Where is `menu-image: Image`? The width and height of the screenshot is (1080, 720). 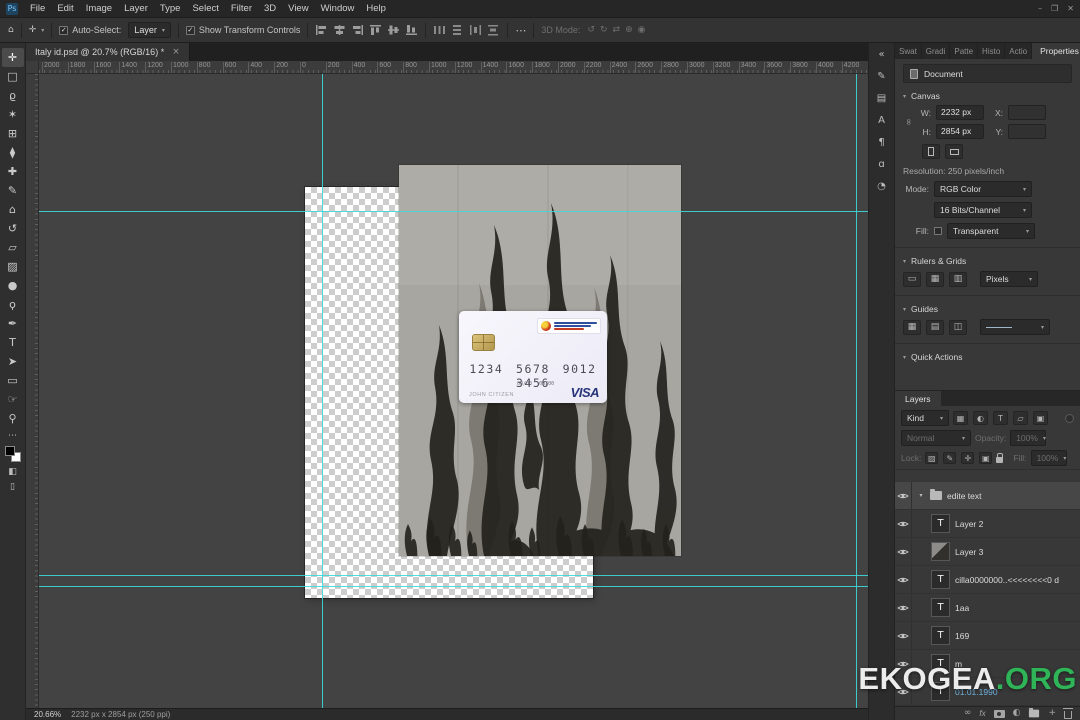
menu-image: Image is located at coordinates (99, 8).